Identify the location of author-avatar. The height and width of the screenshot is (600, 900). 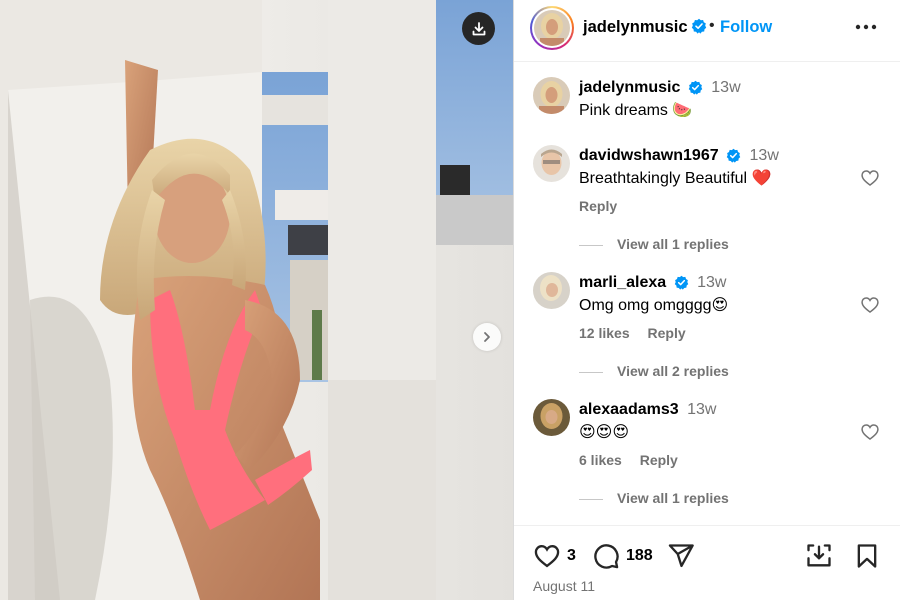
(552, 28).